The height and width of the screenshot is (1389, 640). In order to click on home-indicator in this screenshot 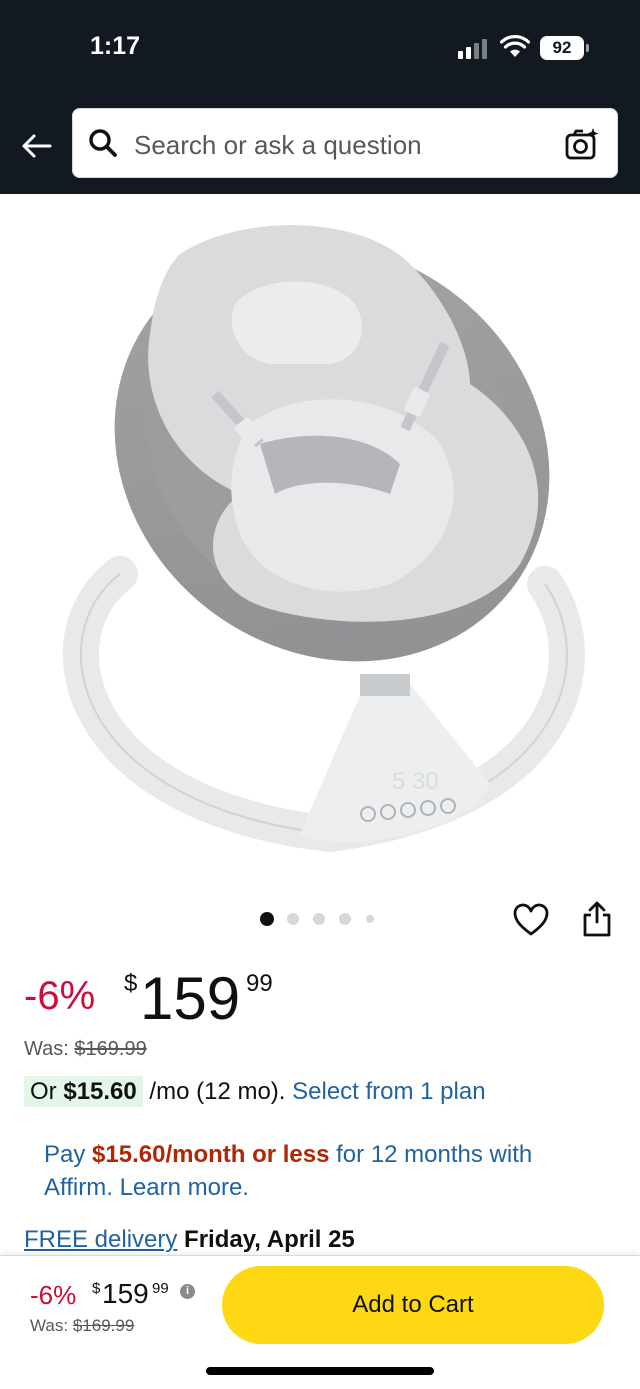, I will do `click(320, 1371)`.